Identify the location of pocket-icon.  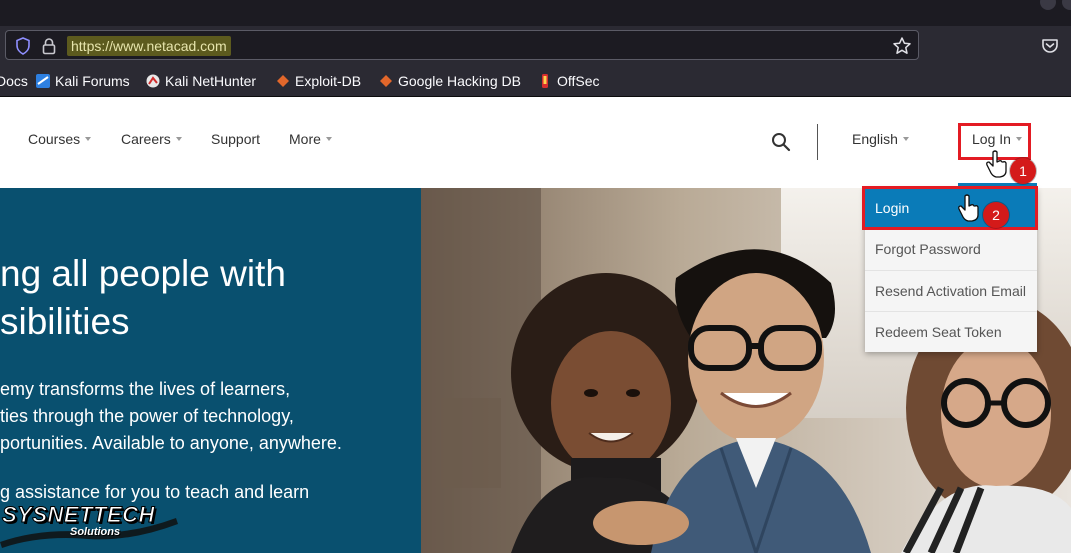
(1050, 46).